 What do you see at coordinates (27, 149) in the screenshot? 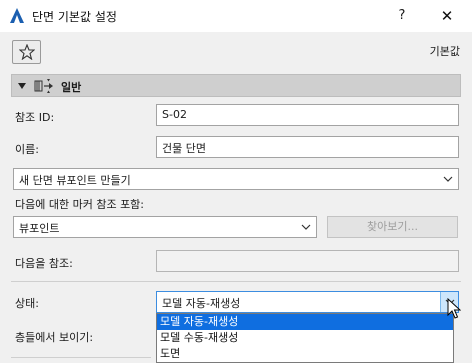
I see `name-label: 이름:` at bounding box center [27, 149].